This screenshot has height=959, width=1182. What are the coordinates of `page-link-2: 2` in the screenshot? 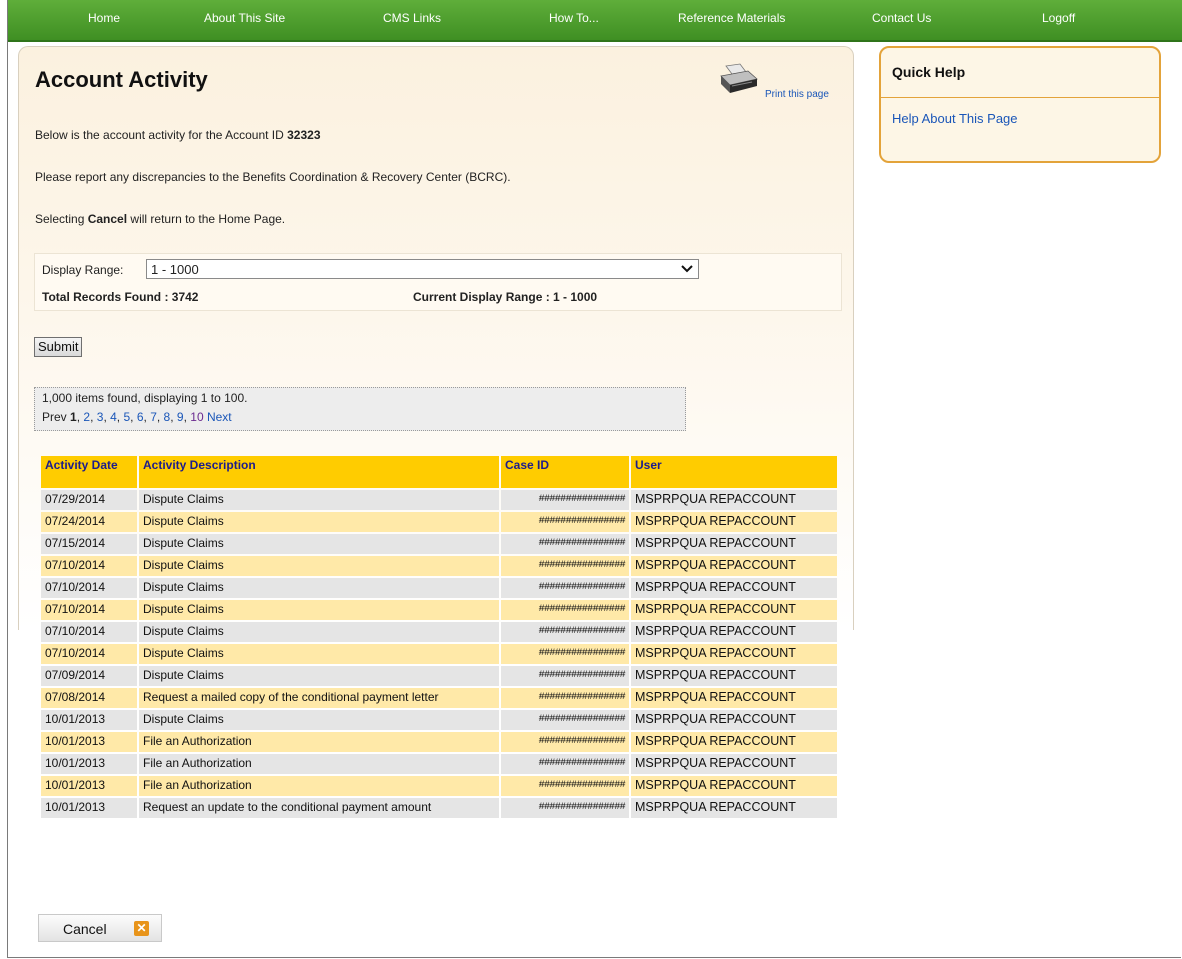 It's located at (86, 417).